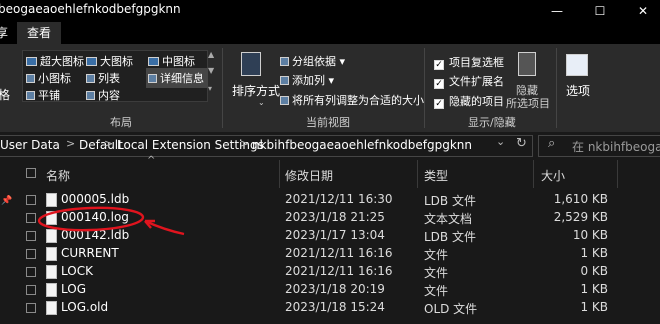 The image size is (660, 324). Describe the element at coordinates (256, 90) in the screenshot. I see `sort-by-button: 排序方式` at that location.